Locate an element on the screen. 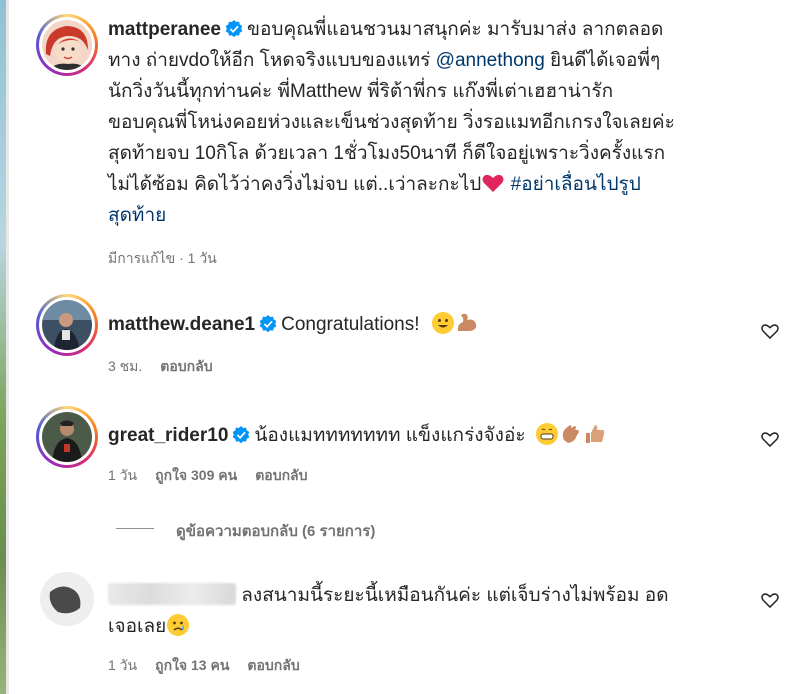 This screenshot has width=800, height=694. comment-1-reply-button: ตอบกลับ is located at coordinates (186, 366).